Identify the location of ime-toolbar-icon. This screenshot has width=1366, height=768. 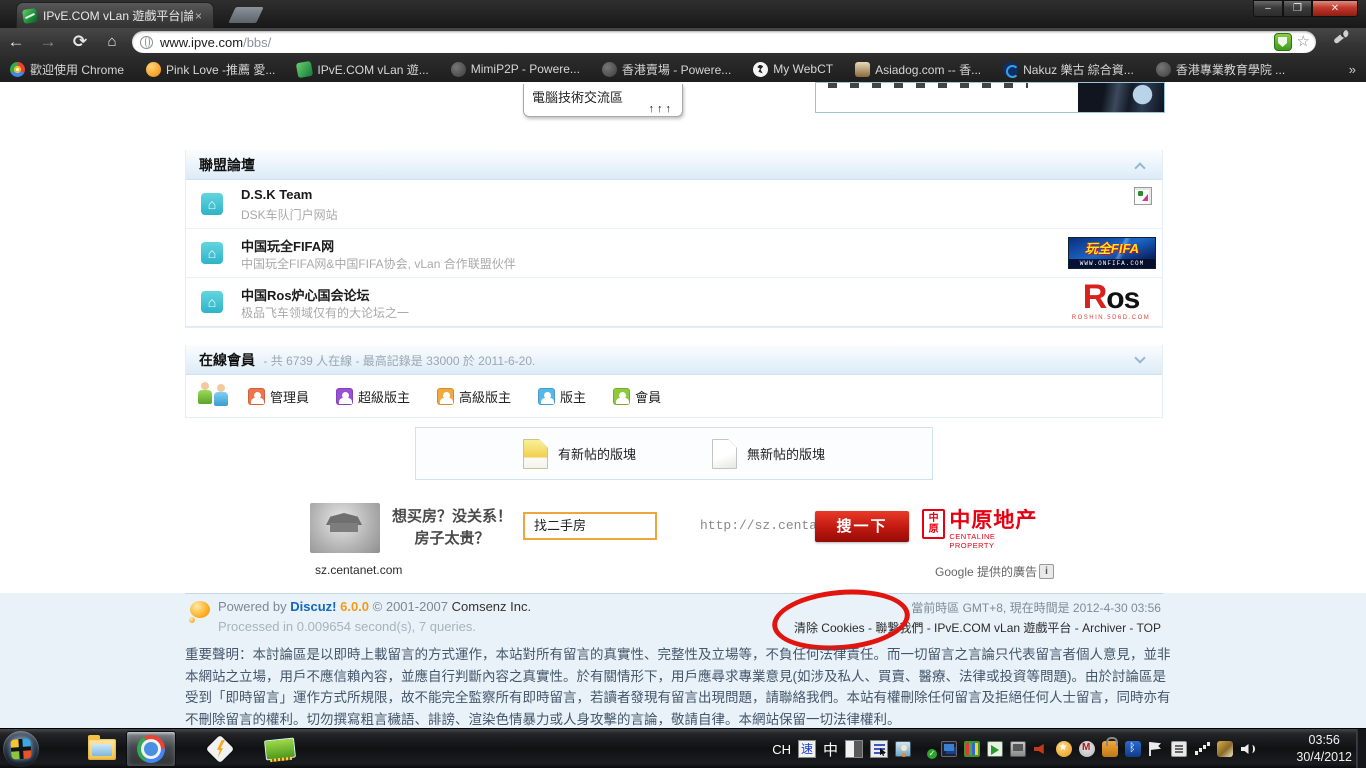
(879, 749).